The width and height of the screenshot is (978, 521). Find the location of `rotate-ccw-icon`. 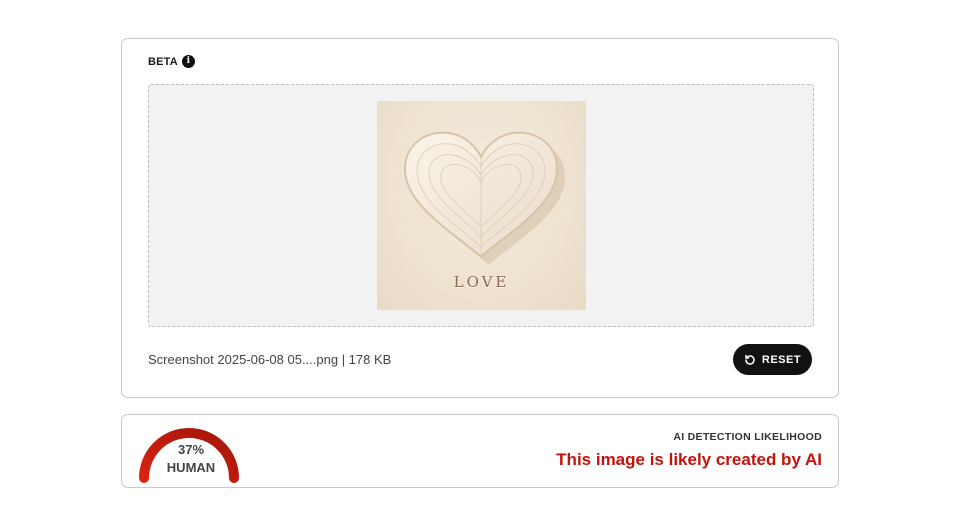

rotate-ccw-icon is located at coordinates (750, 359).